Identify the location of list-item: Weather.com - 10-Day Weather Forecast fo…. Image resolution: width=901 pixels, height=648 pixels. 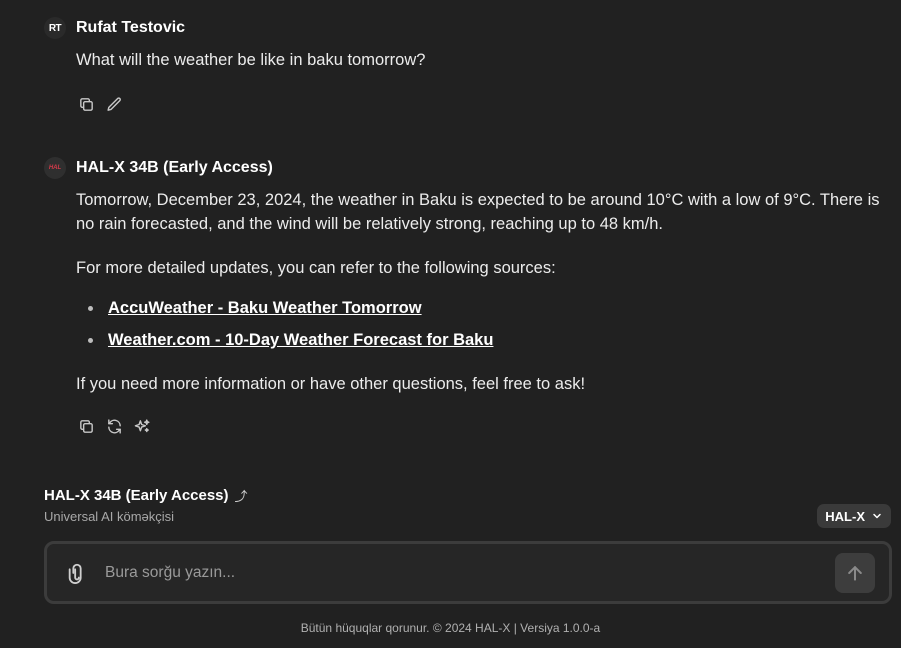
(485, 340).